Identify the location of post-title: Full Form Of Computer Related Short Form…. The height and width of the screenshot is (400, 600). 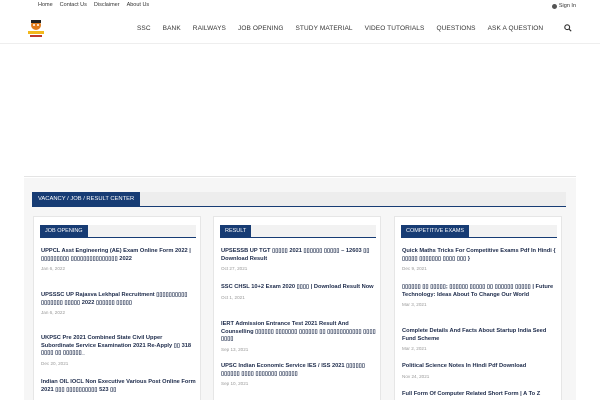
(480, 395).